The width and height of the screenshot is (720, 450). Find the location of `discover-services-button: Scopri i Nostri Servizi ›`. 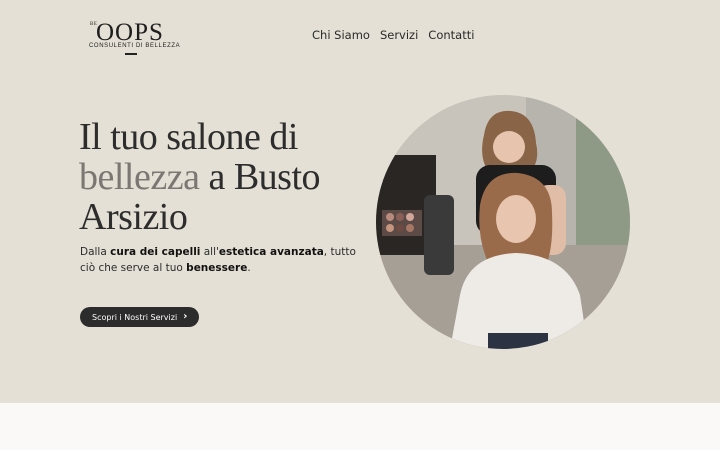

discover-services-button: Scopri i Nostri Servizi › is located at coordinates (140, 317).